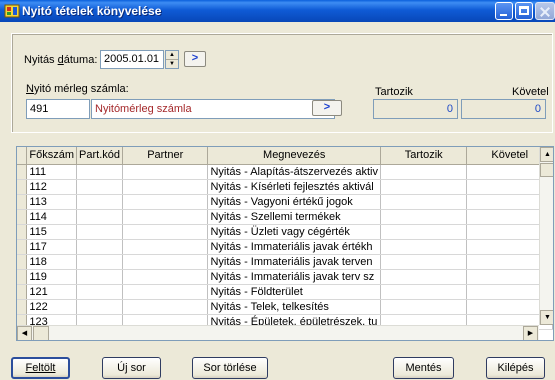 This screenshot has width=555, height=380. What do you see at coordinates (294, 262) in the screenshot?
I see `table-cell: Nyitás - Immateriális javak terven` at bounding box center [294, 262].